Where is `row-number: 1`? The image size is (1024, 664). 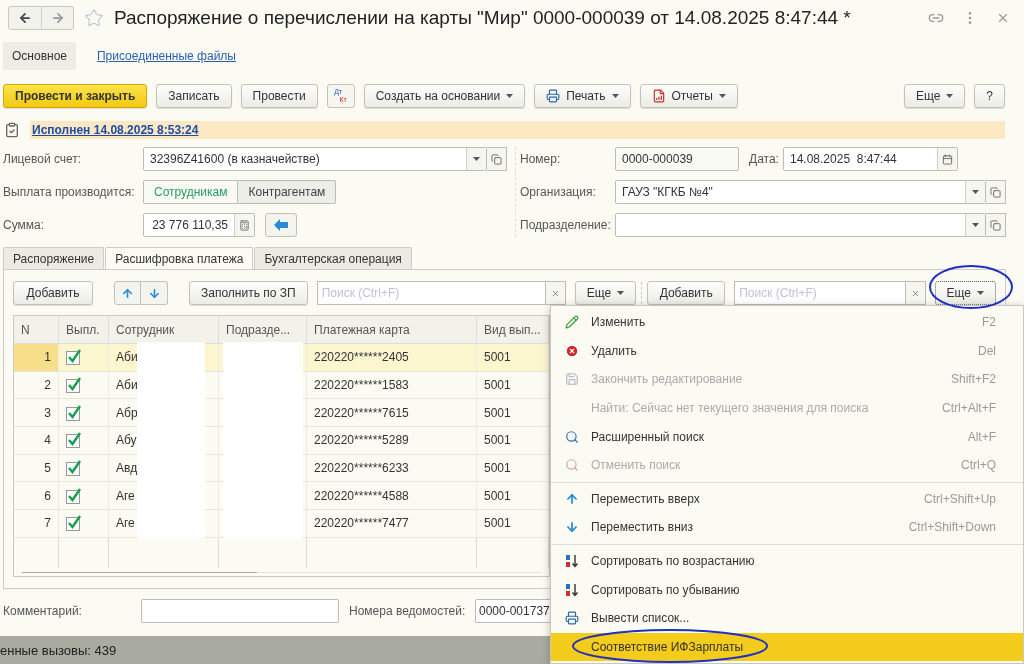 row-number: 1 is located at coordinates (36, 358).